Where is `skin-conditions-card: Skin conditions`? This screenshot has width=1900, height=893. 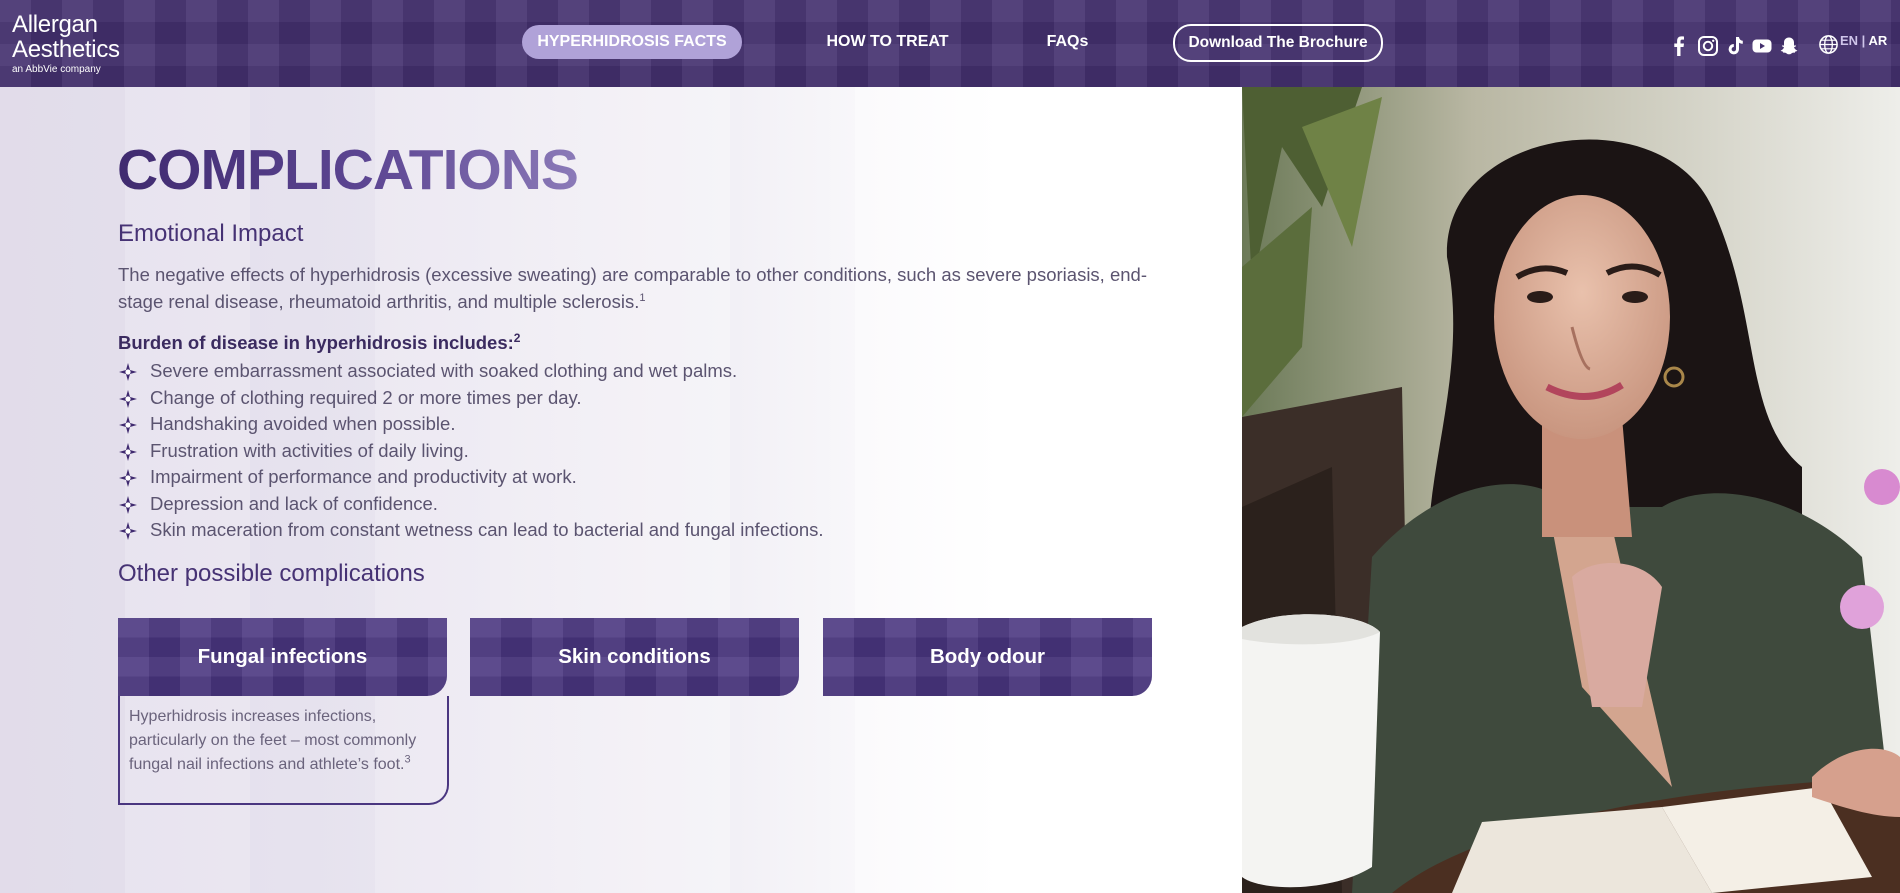
skin-conditions-card: Skin conditions is located at coordinates (634, 657).